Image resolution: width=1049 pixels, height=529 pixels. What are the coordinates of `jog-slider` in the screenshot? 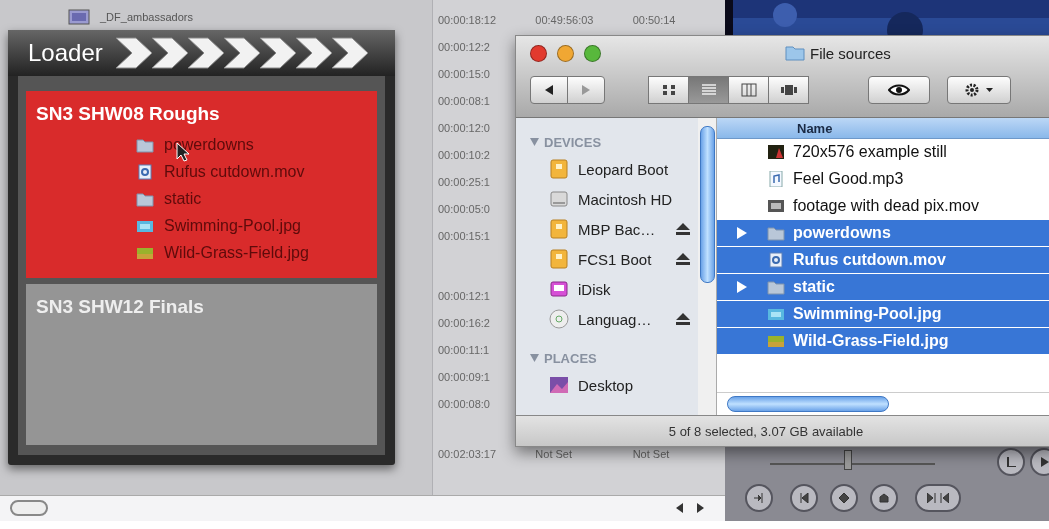 It's located at (852, 460).